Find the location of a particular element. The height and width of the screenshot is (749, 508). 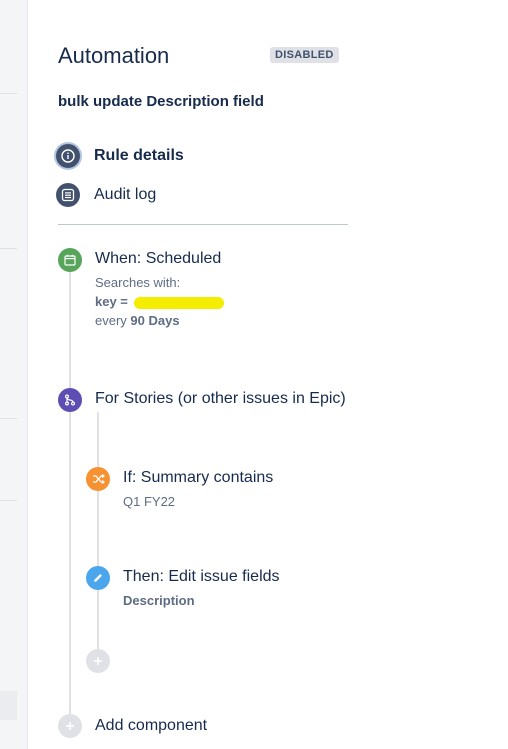

nav-rule-details: Rule details is located at coordinates (120, 156).